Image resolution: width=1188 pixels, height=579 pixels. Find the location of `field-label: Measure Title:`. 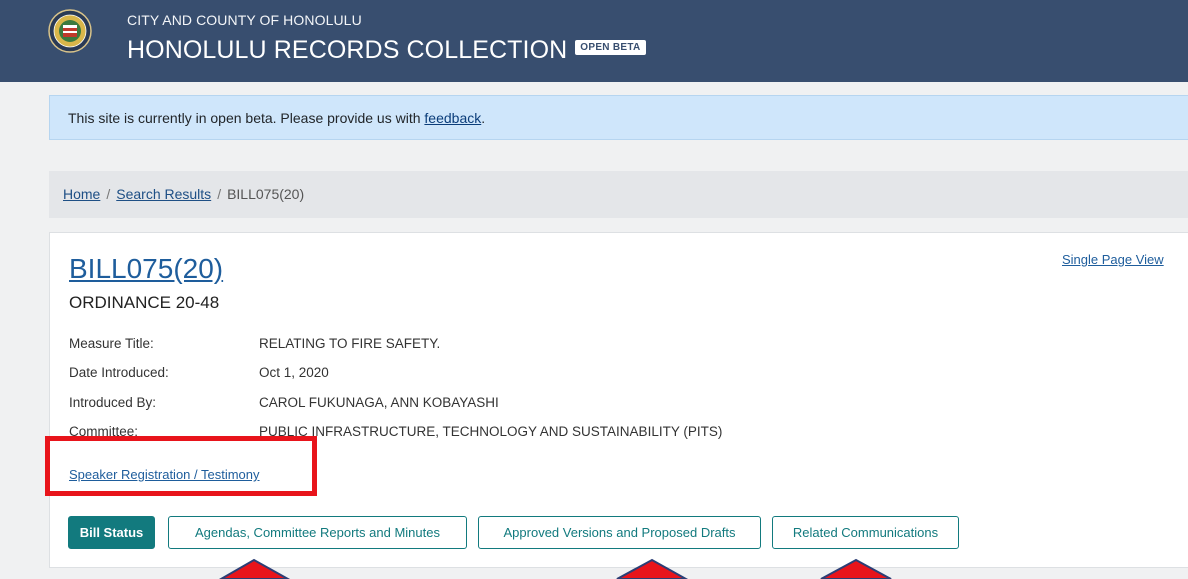

field-label: Measure Title: is located at coordinates (111, 343).